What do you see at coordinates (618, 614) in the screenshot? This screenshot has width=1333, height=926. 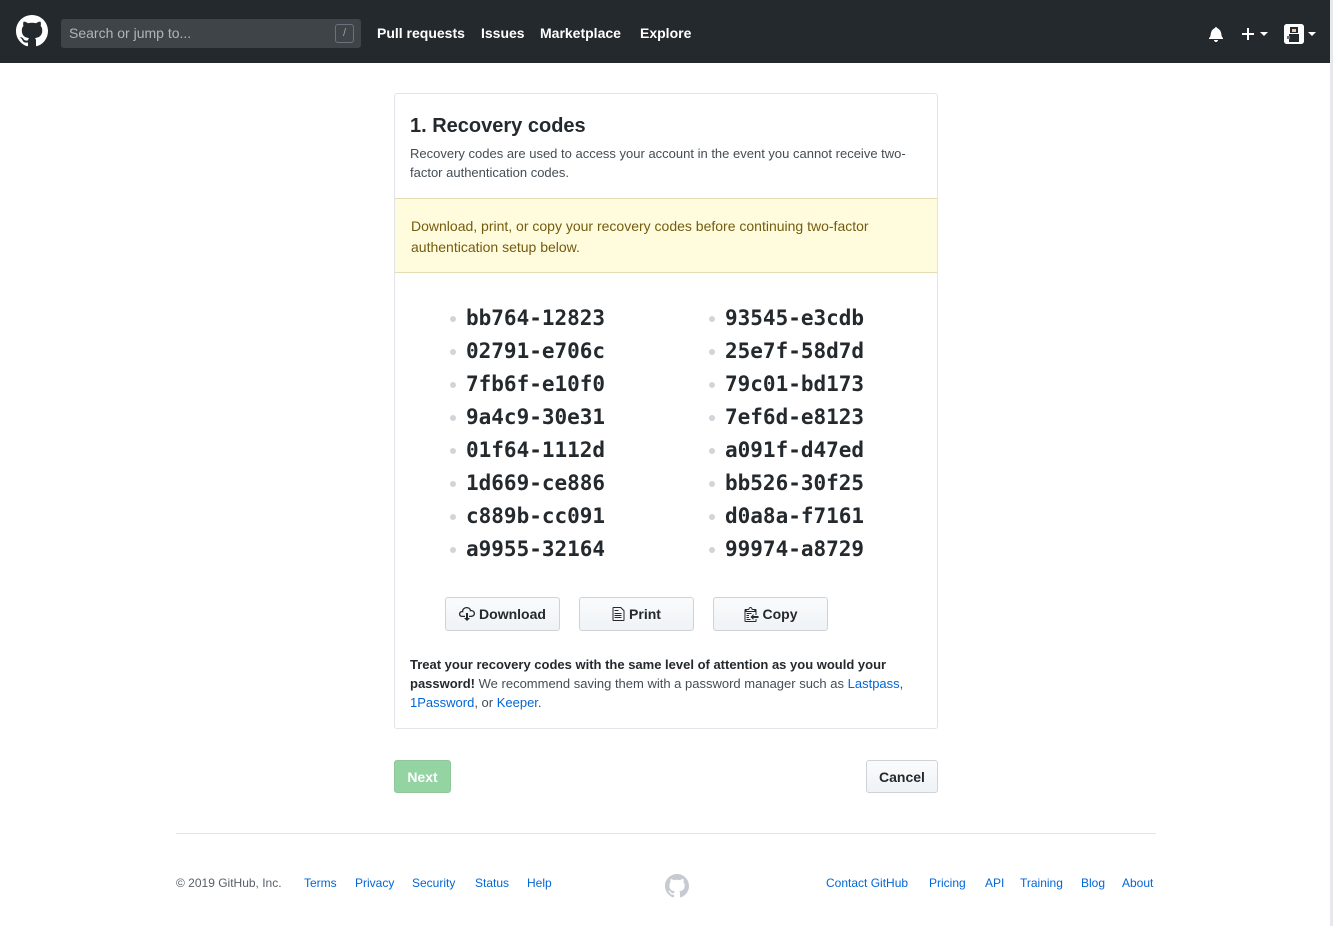 I see `print-icon` at bounding box center [618, 614].